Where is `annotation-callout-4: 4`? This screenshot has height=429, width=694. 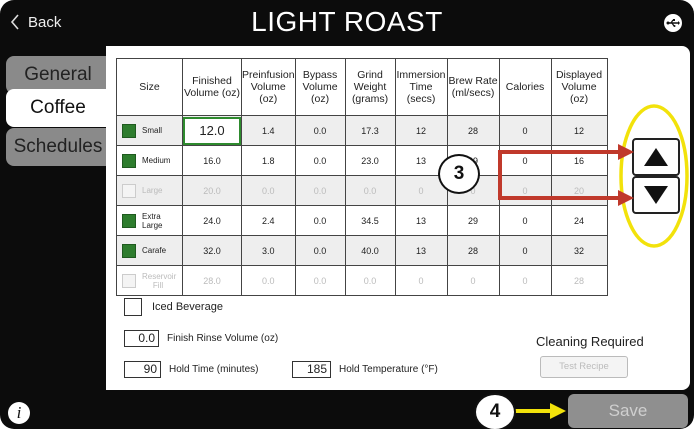 annotation-callout-4: 4 is located at coordinates (495, 411).